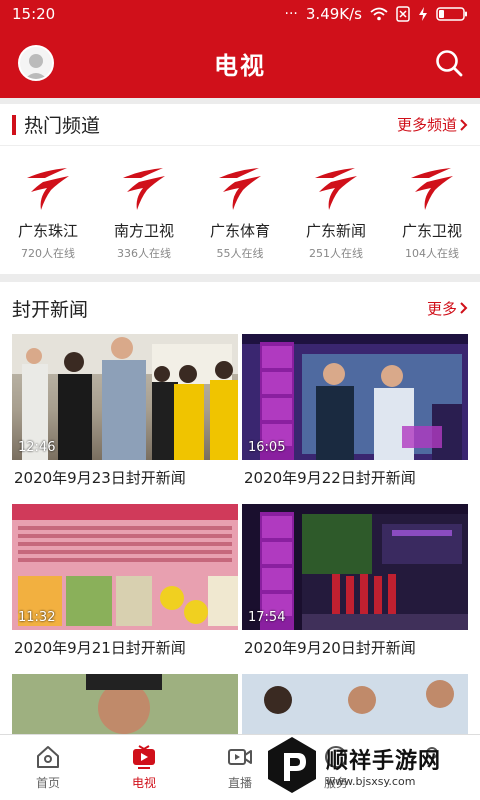 The image size is (480, 800). I want to click on more-news-link: 更多, so click(447, 308).